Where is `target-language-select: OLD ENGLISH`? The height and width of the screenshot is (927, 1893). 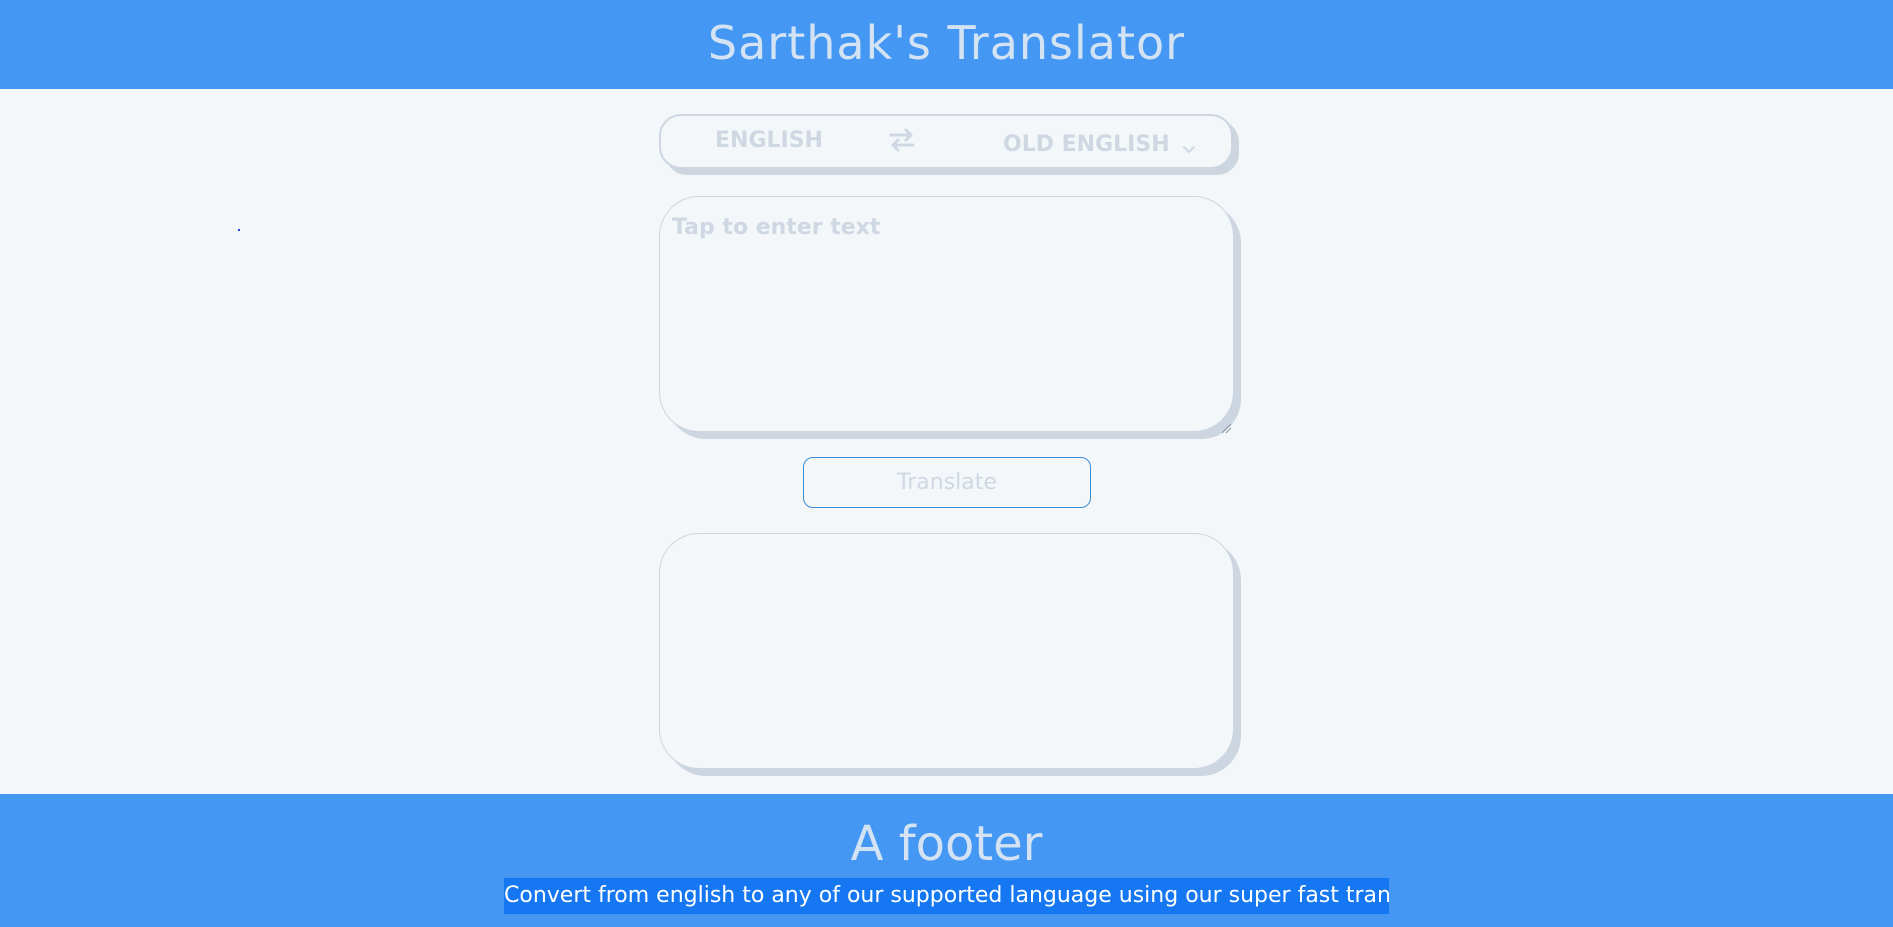 target-language-select: OLD ENGLISH is located at coordinates (1099, 144).